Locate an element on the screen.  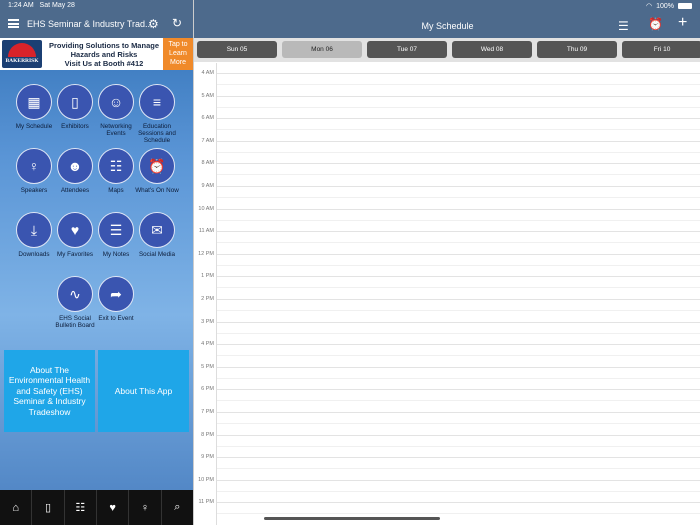
hour-row: 12 PM is located at coordinates (447, 262).